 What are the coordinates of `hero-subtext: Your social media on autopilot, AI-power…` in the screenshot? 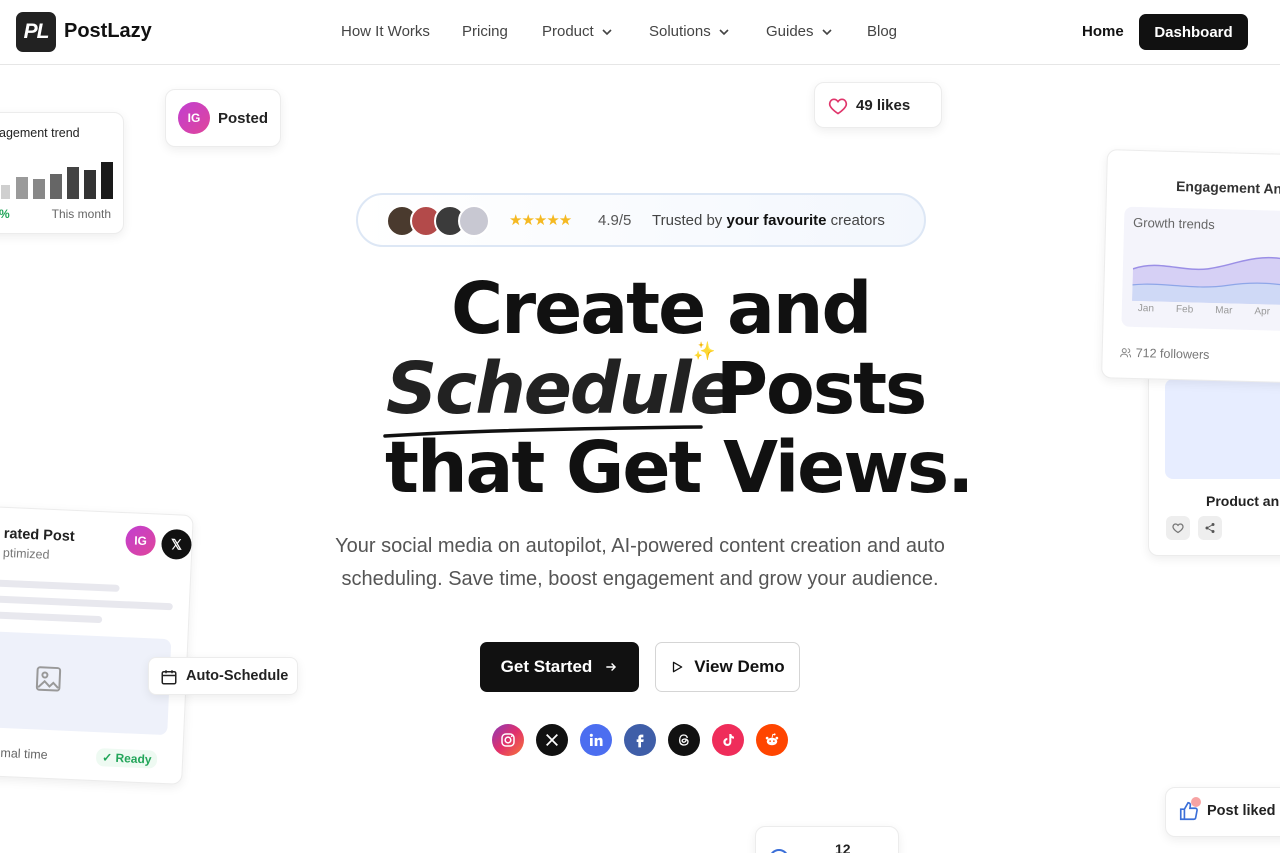 It's located at (640, 562).